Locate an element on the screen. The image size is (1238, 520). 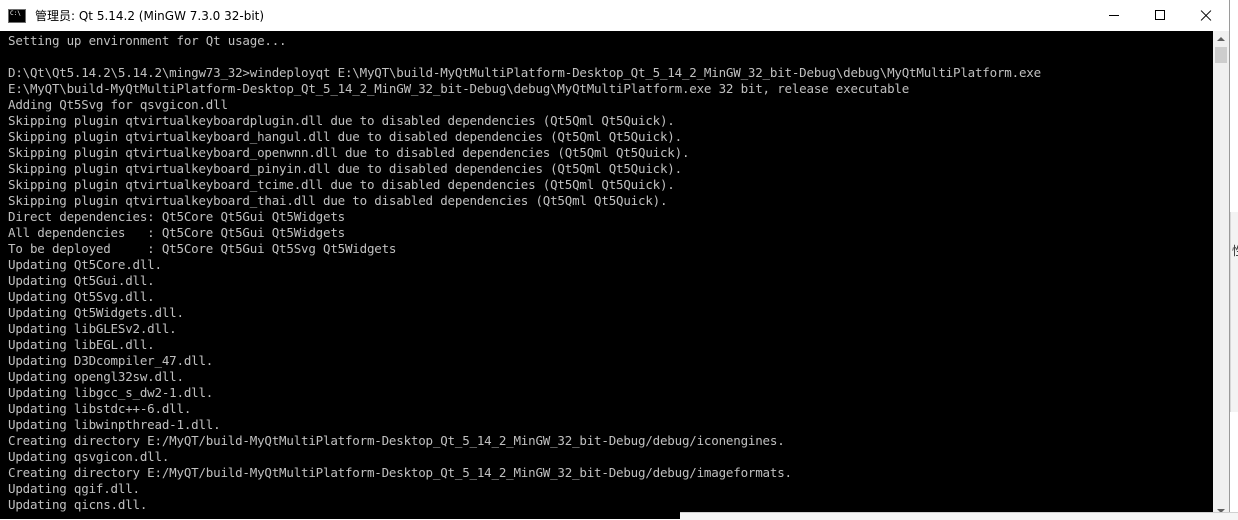
minimize-icon is located at coordinates (1114, 15).